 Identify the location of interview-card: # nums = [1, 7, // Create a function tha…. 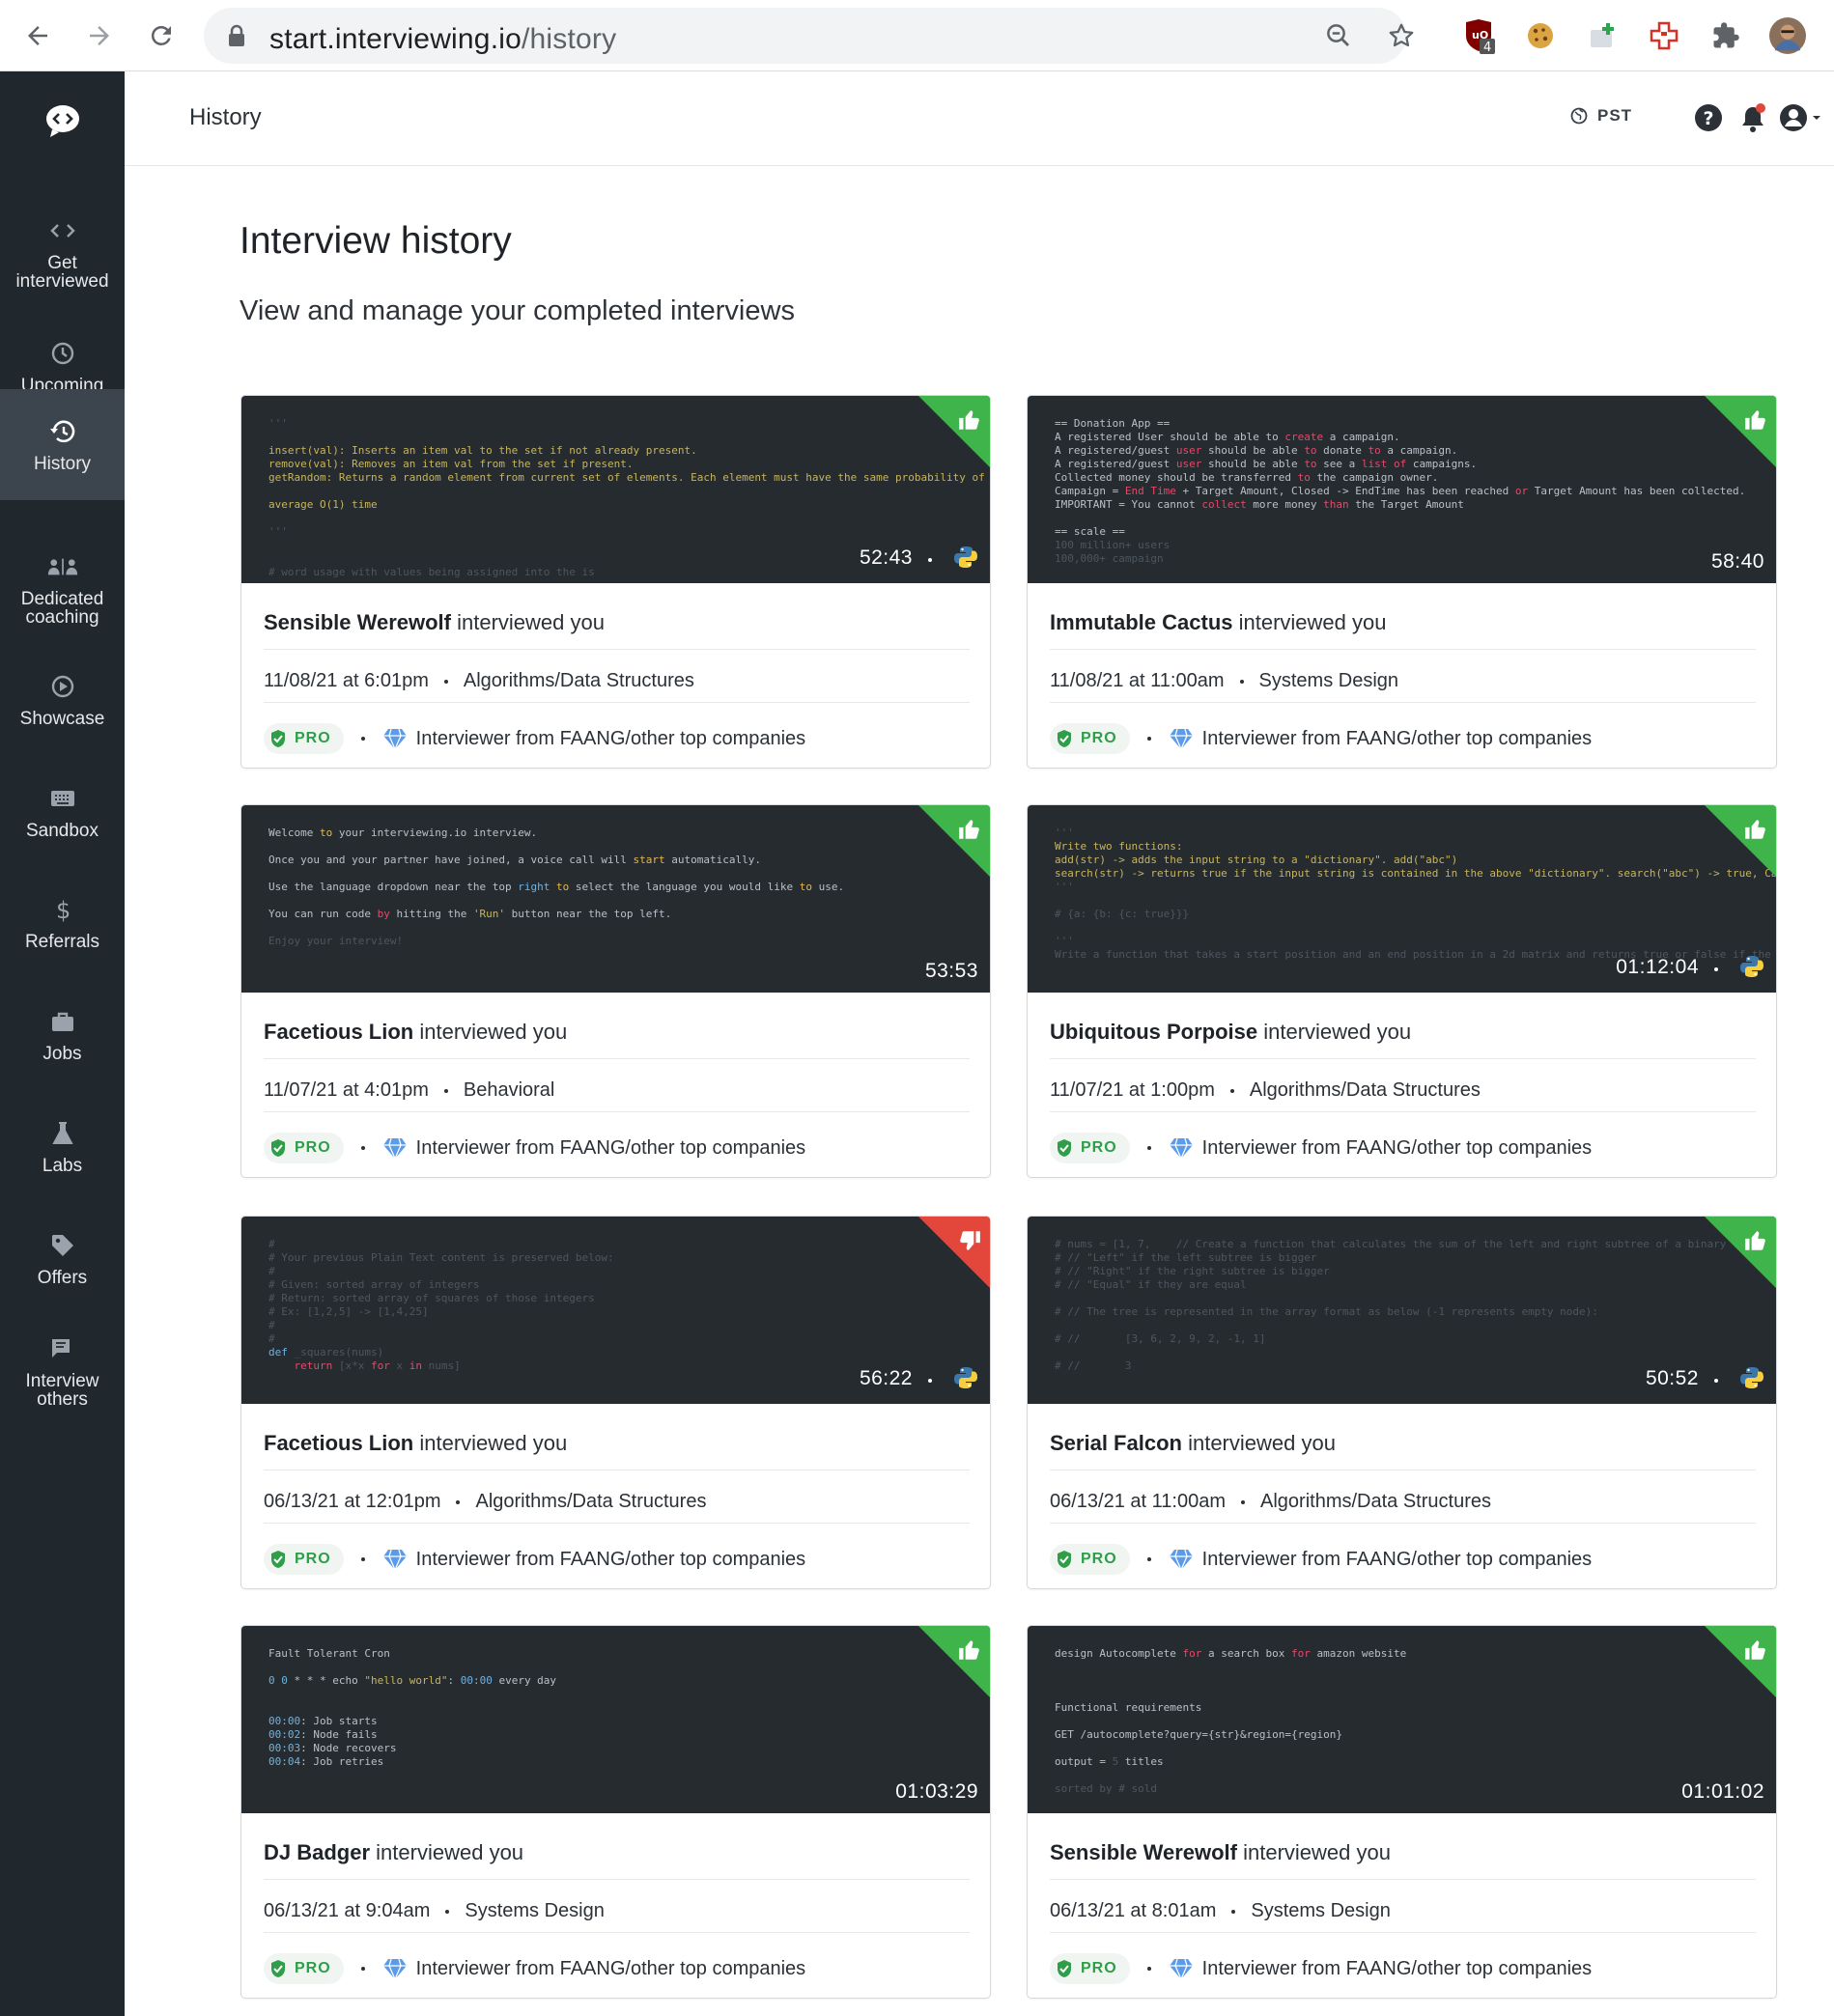
(1402, 1403).